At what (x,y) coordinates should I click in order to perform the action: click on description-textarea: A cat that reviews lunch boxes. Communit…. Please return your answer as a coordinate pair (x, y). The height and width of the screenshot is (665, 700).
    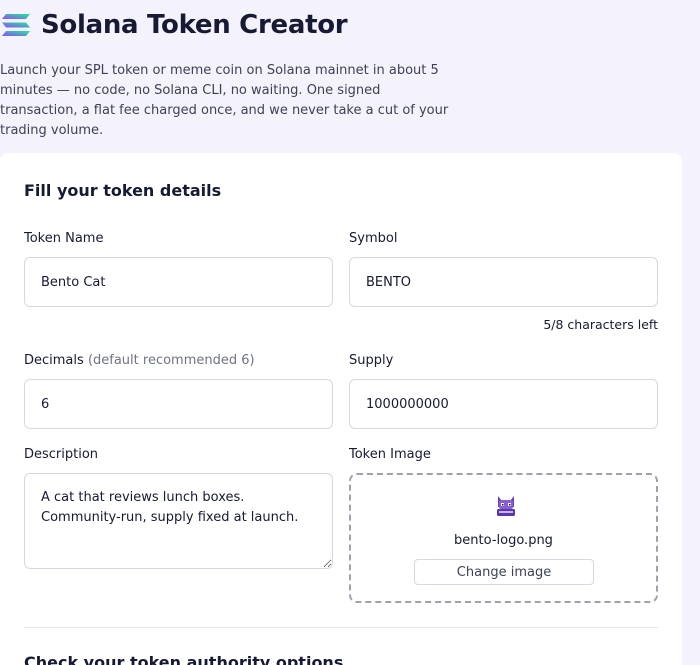
    Looking at the image, I should click on (178, 521).